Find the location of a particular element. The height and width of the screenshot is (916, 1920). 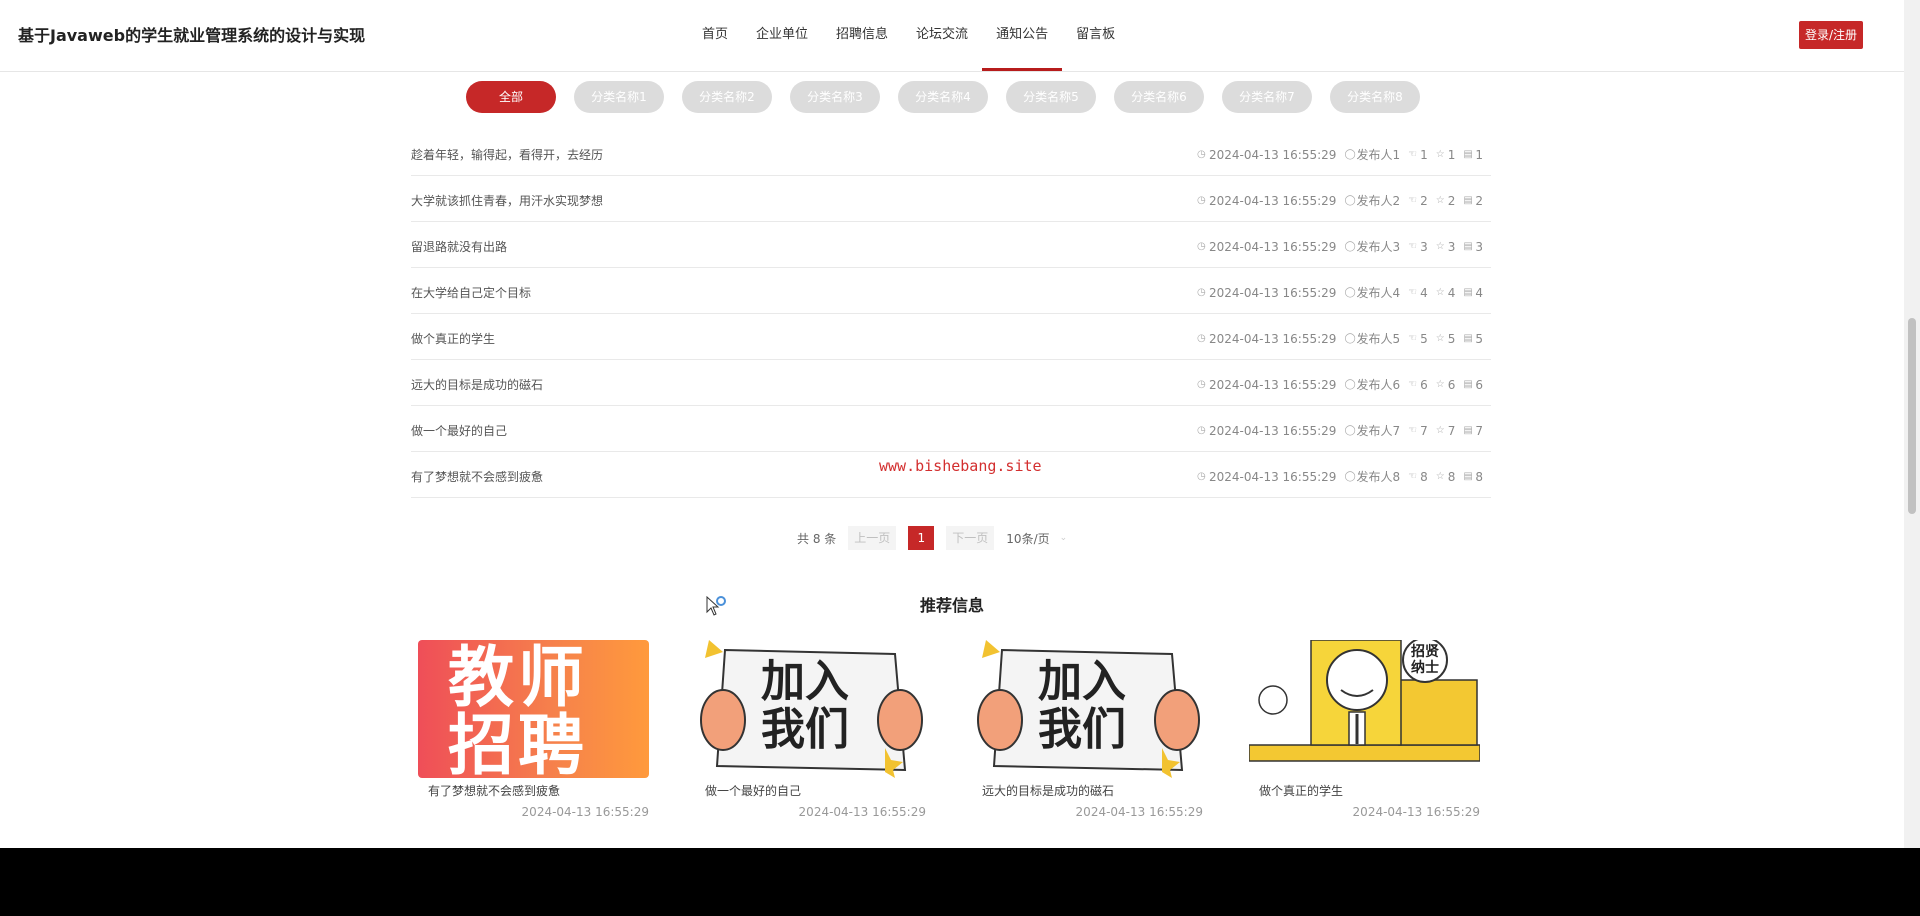

main-nav: 首页 企业单位 招聘信息 论坛交流 通知公告 留言板 is located at coordinates (908, 35).